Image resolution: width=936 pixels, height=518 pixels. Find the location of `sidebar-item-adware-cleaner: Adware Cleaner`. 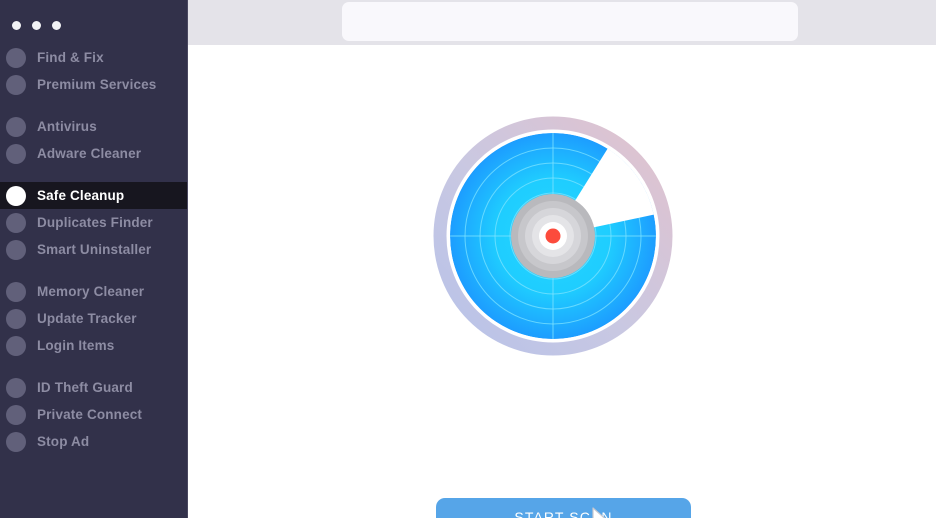

sidebar-item-adware-cleaner: Adware Cleaner is located at coordinates (93, 153).